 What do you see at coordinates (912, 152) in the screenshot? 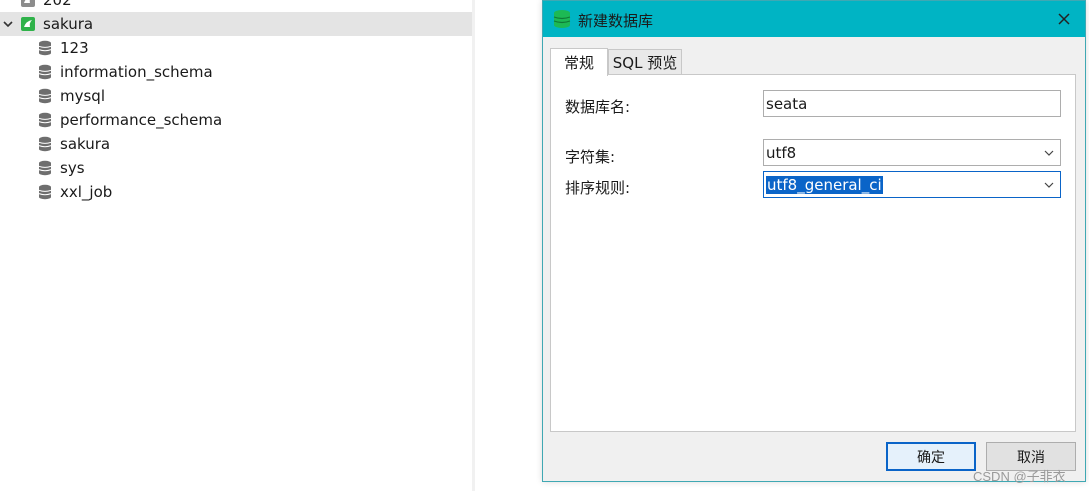
I see `charset-select: utf8` at bounding box center [912, 152].